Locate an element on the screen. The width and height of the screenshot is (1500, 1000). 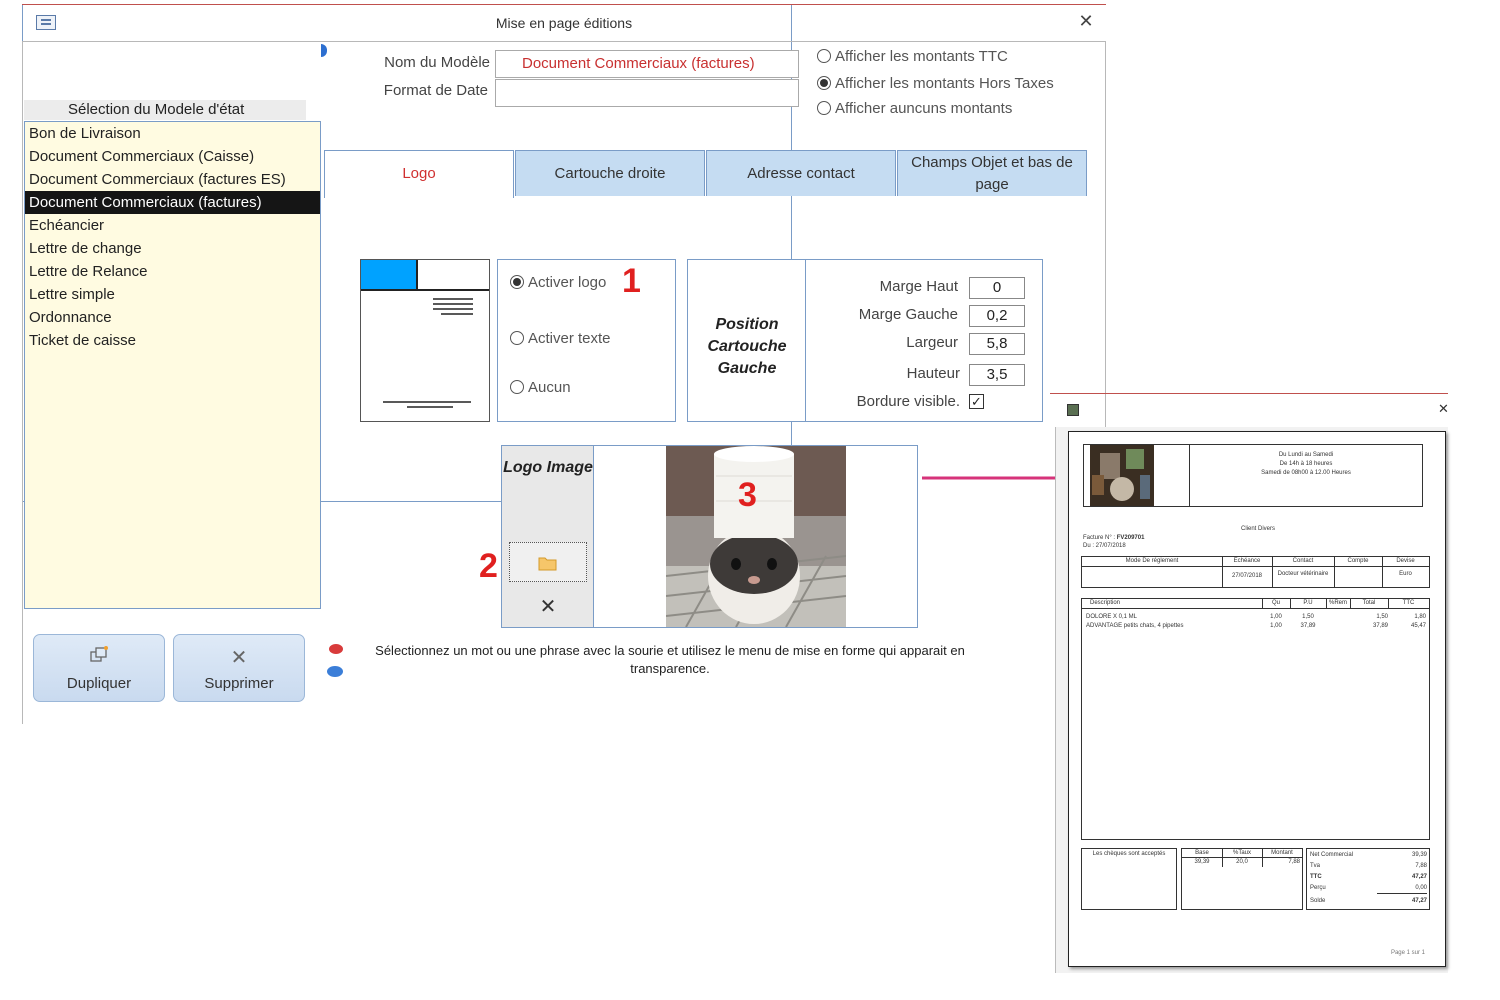
list-item: Ordonnance is located at coordinates (172, 317).